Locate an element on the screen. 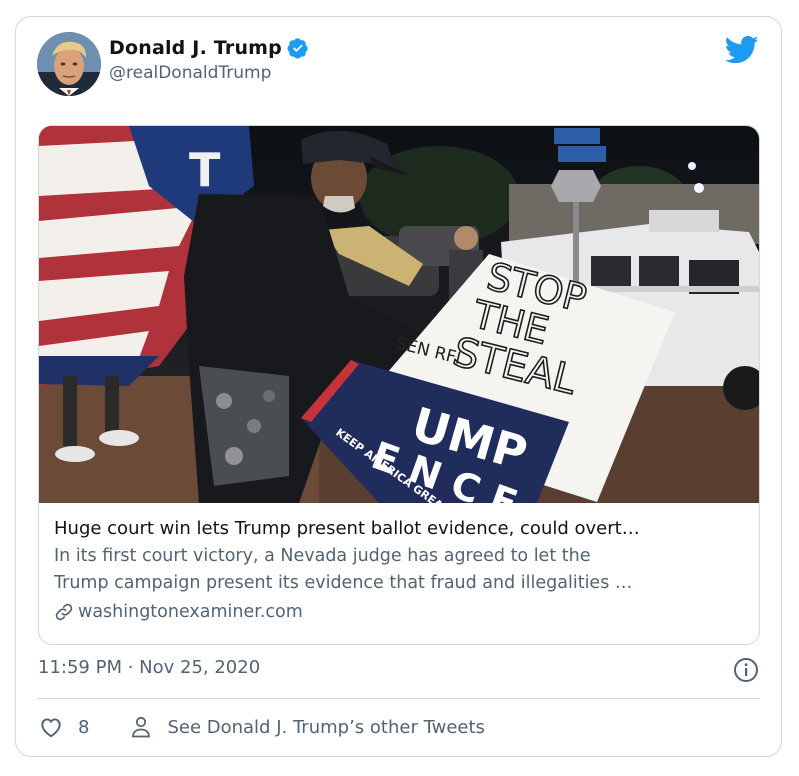  author-handle: @realDonaldTrump is located at coordinates (209, 73).